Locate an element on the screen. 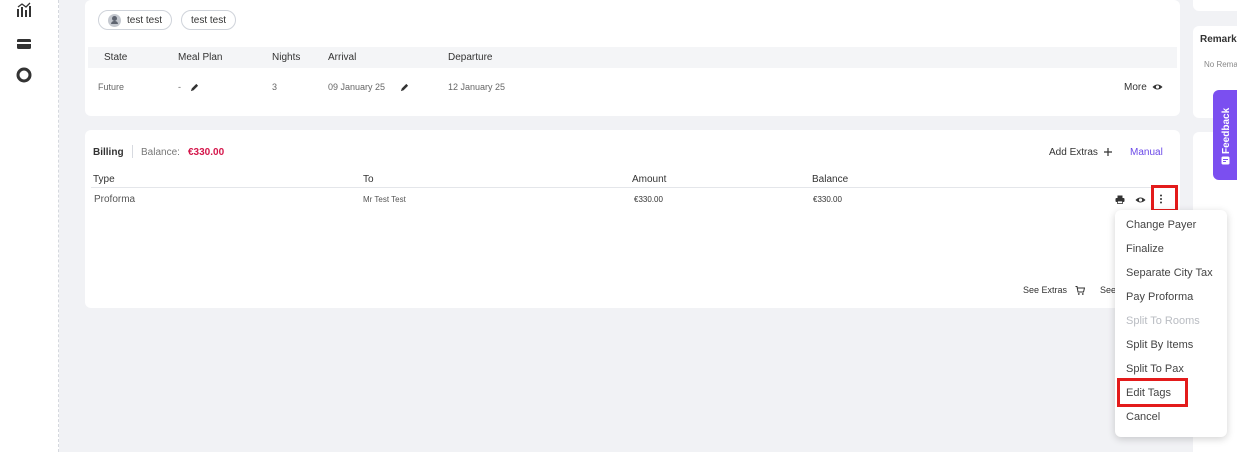  menu-item-split-to-pax: Split To Pax is located at coordinates (1155, 369).